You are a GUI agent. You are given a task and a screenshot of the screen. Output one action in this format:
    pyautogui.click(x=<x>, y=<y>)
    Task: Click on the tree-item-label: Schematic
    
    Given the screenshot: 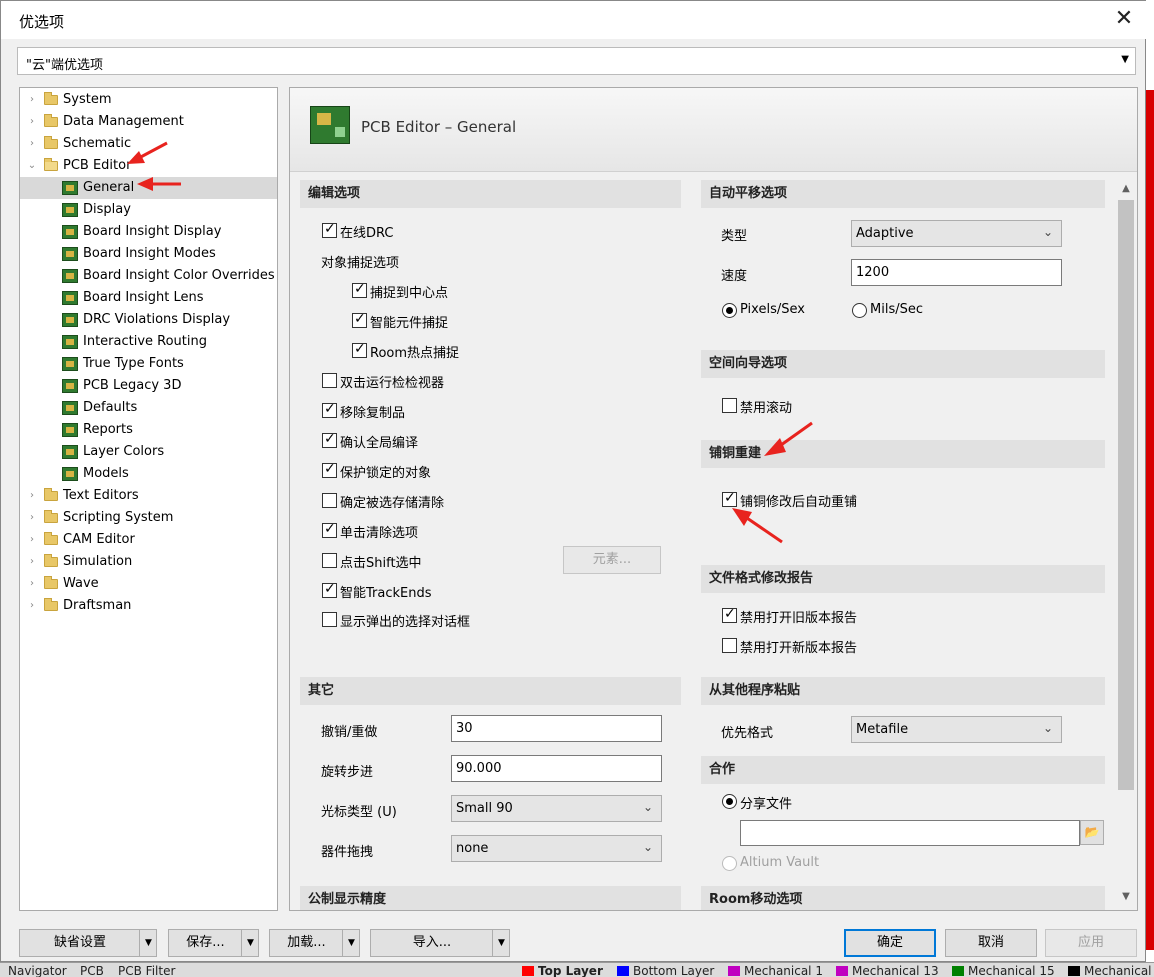 What is the action you would take?
    pyautogui.click(x=97, y=143)
    